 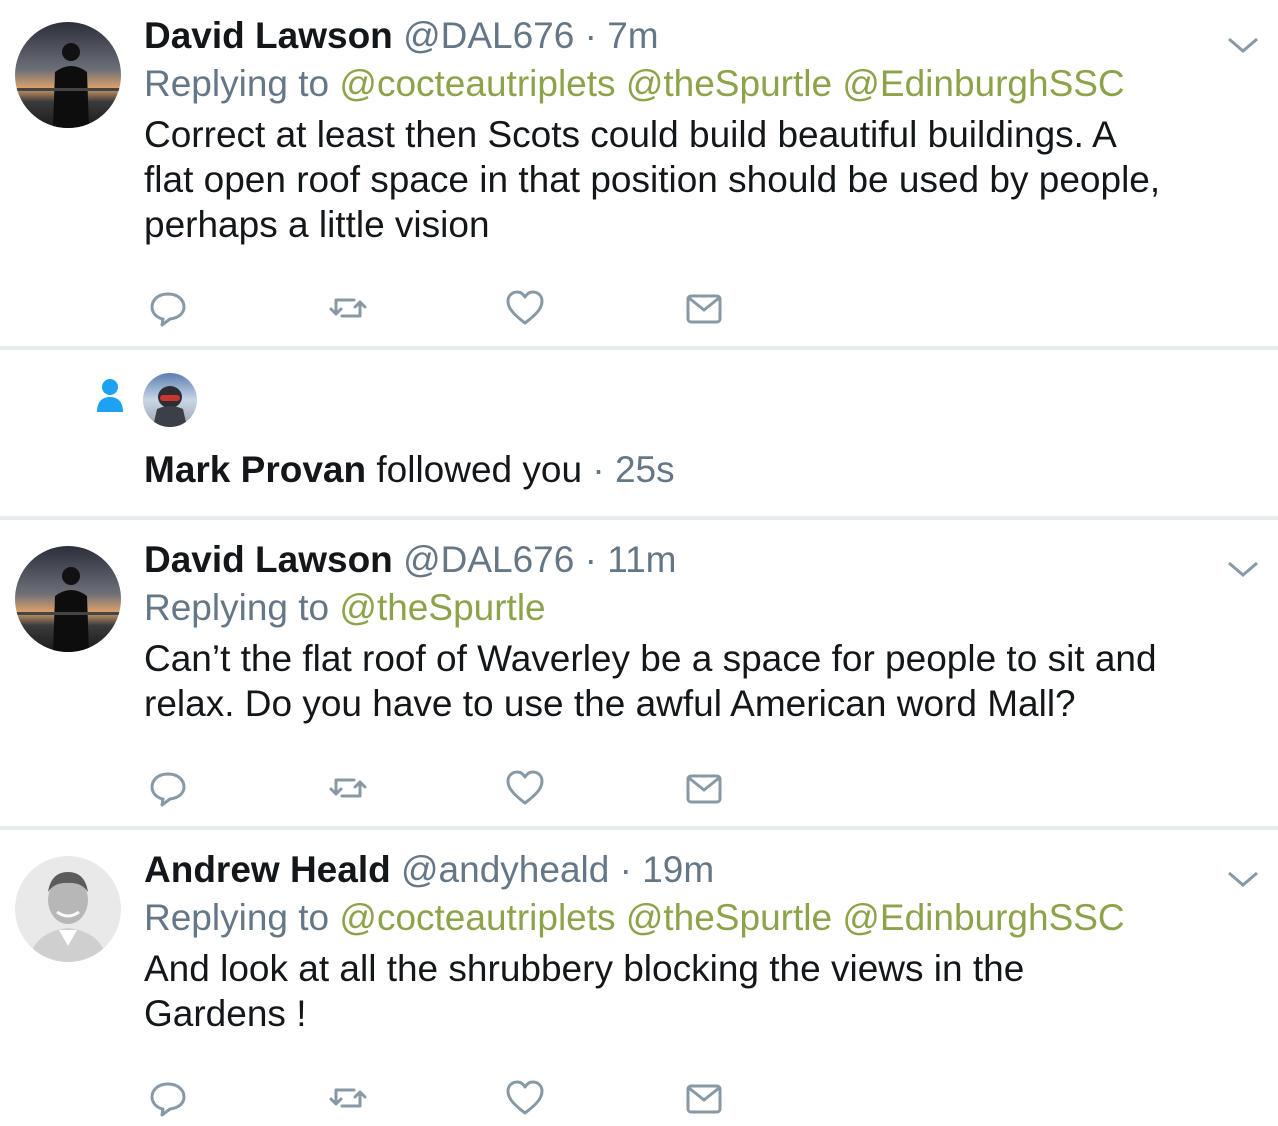 What do you see at coordinates (225, 1013) in the screenshot?
I see `tweet-text-line: Gardens !` at bounding box center [225, 1013].